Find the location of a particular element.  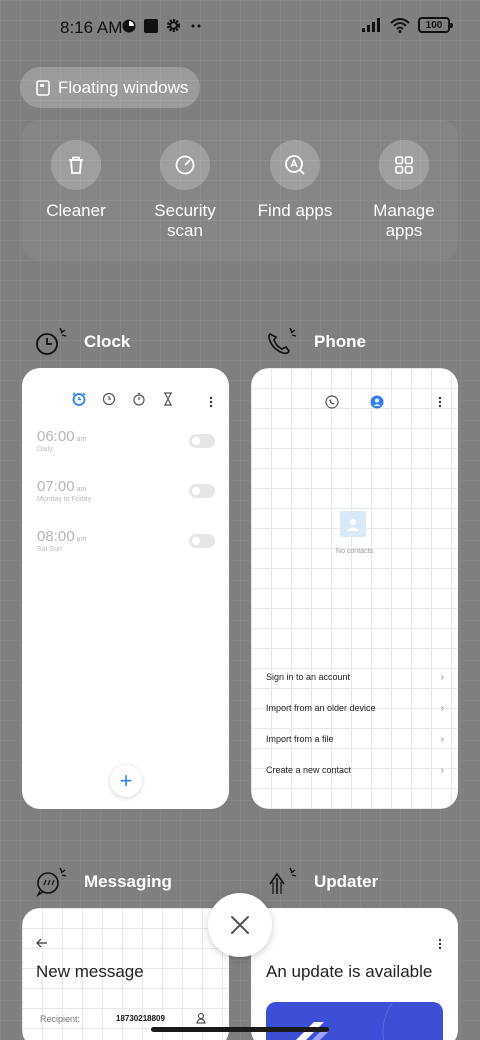

stopwatch-tab-icon is located at coordinates (139, 399).